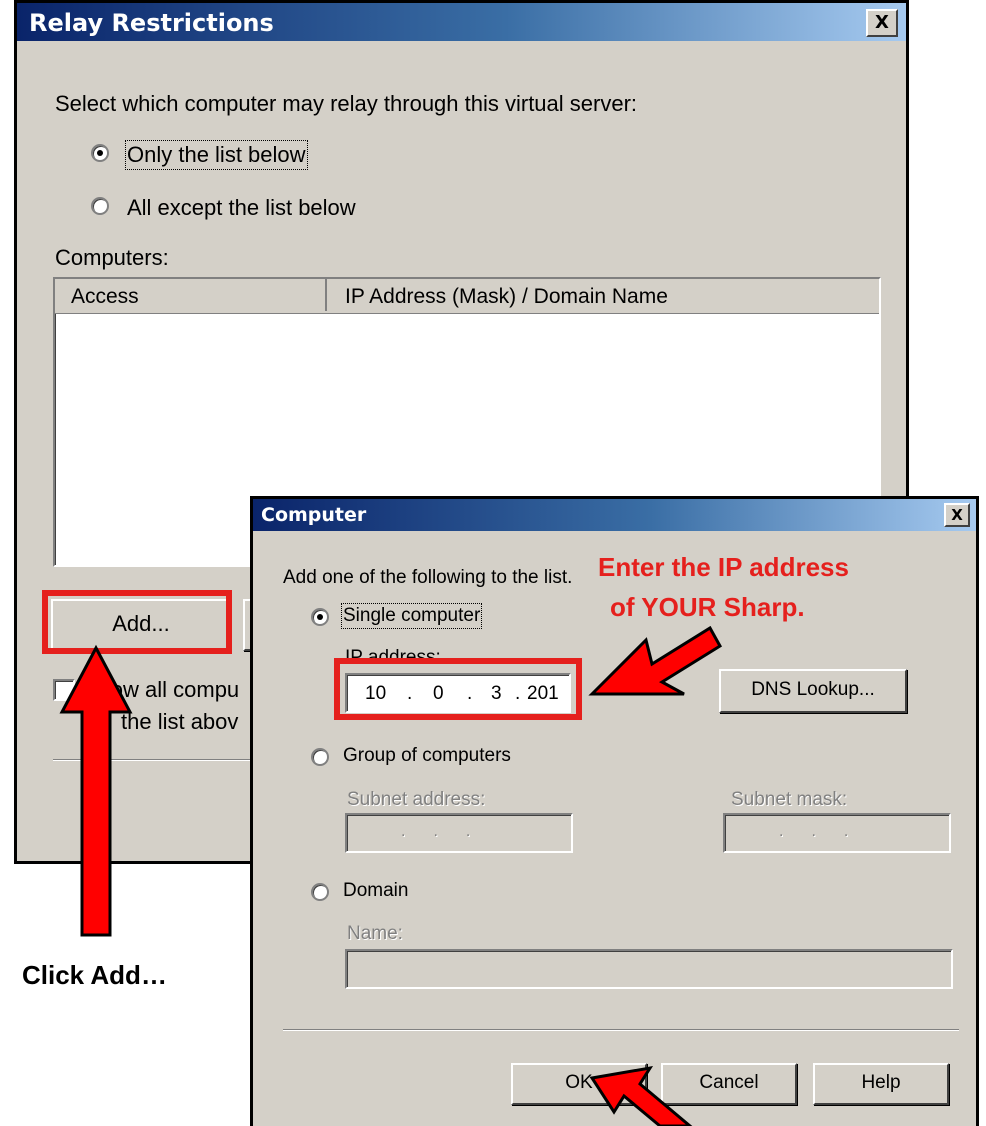 The image size is (986, 1126). What do you see at coordinates (100, 206) in the screenshot?
I see `radio-all-except` at bounding box center [100, 206].